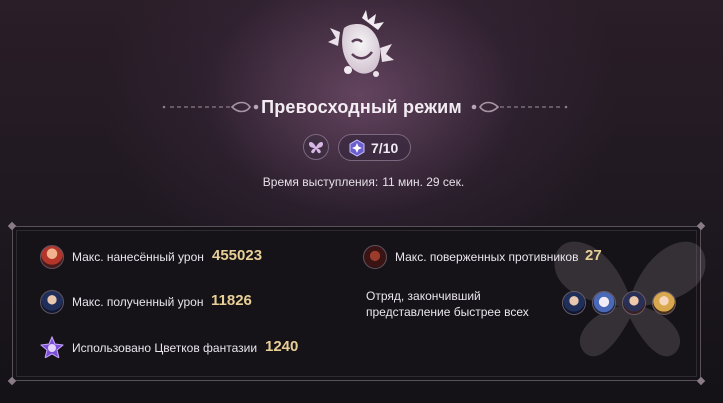 Image resolution: width=723 pixels, height=403 pixels. I want to click on mode-badges: 7/10, so click(361, 148).